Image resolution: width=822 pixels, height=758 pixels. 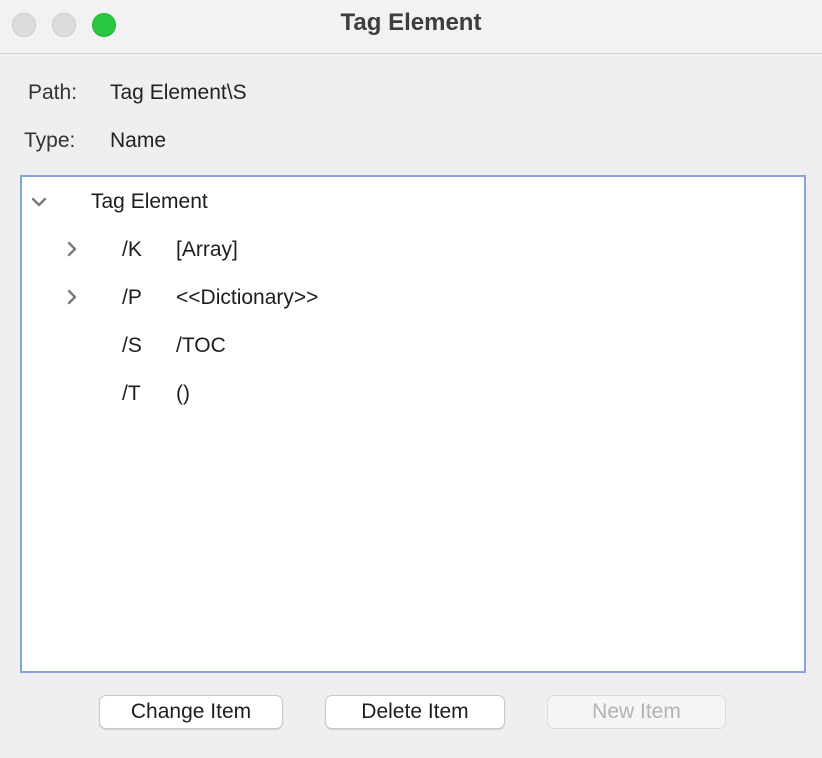 What do you see at coordinates (413, 346) in the screenshot?
I see `tree-row-s: /S /TOC` at bounding box center [413, 346].